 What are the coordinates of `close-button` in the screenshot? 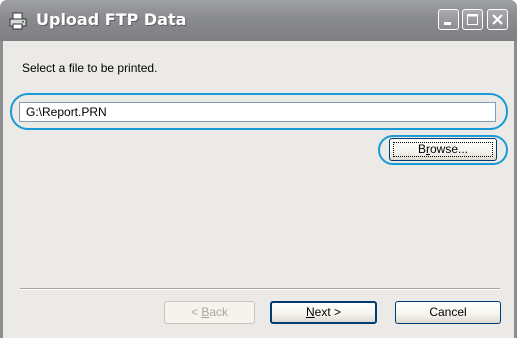 It's located at (497, 19).